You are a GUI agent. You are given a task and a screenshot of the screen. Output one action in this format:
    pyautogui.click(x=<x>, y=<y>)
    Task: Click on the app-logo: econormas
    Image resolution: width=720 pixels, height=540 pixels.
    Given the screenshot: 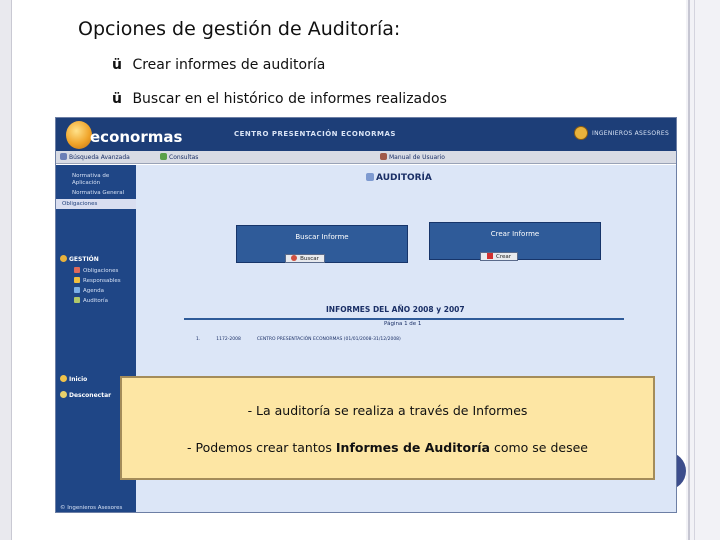 What is the action you would take?
    pyautogui.click(x=121, y=135)
    